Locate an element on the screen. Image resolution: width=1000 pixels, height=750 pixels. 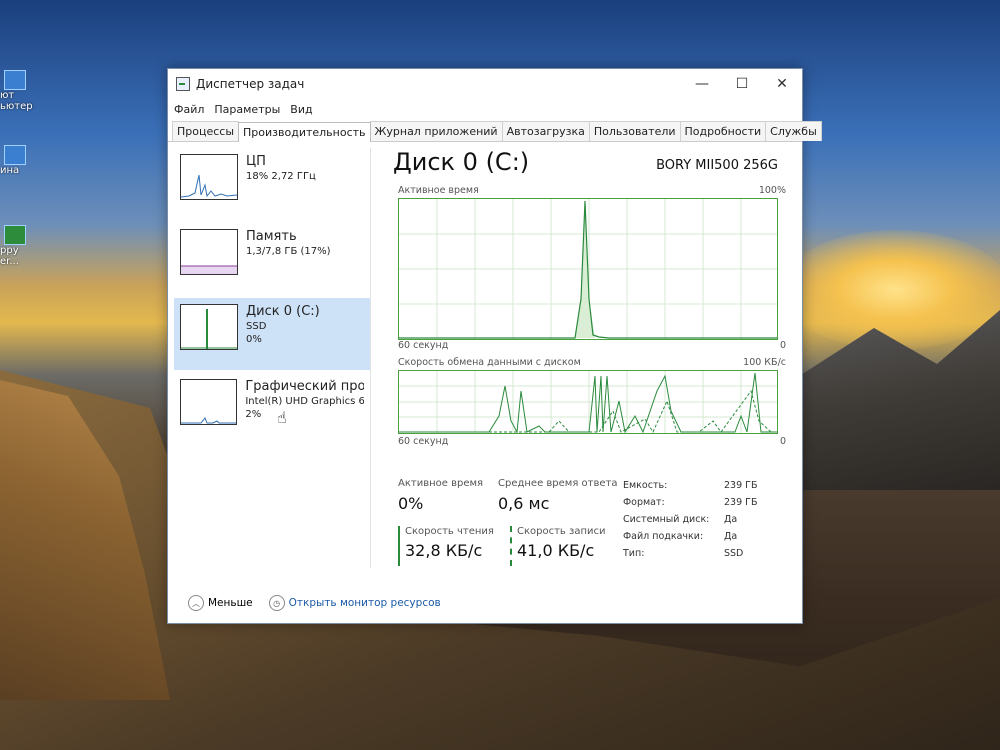
desktop-icon-recycle: ина is located at coordinates (13, 160).